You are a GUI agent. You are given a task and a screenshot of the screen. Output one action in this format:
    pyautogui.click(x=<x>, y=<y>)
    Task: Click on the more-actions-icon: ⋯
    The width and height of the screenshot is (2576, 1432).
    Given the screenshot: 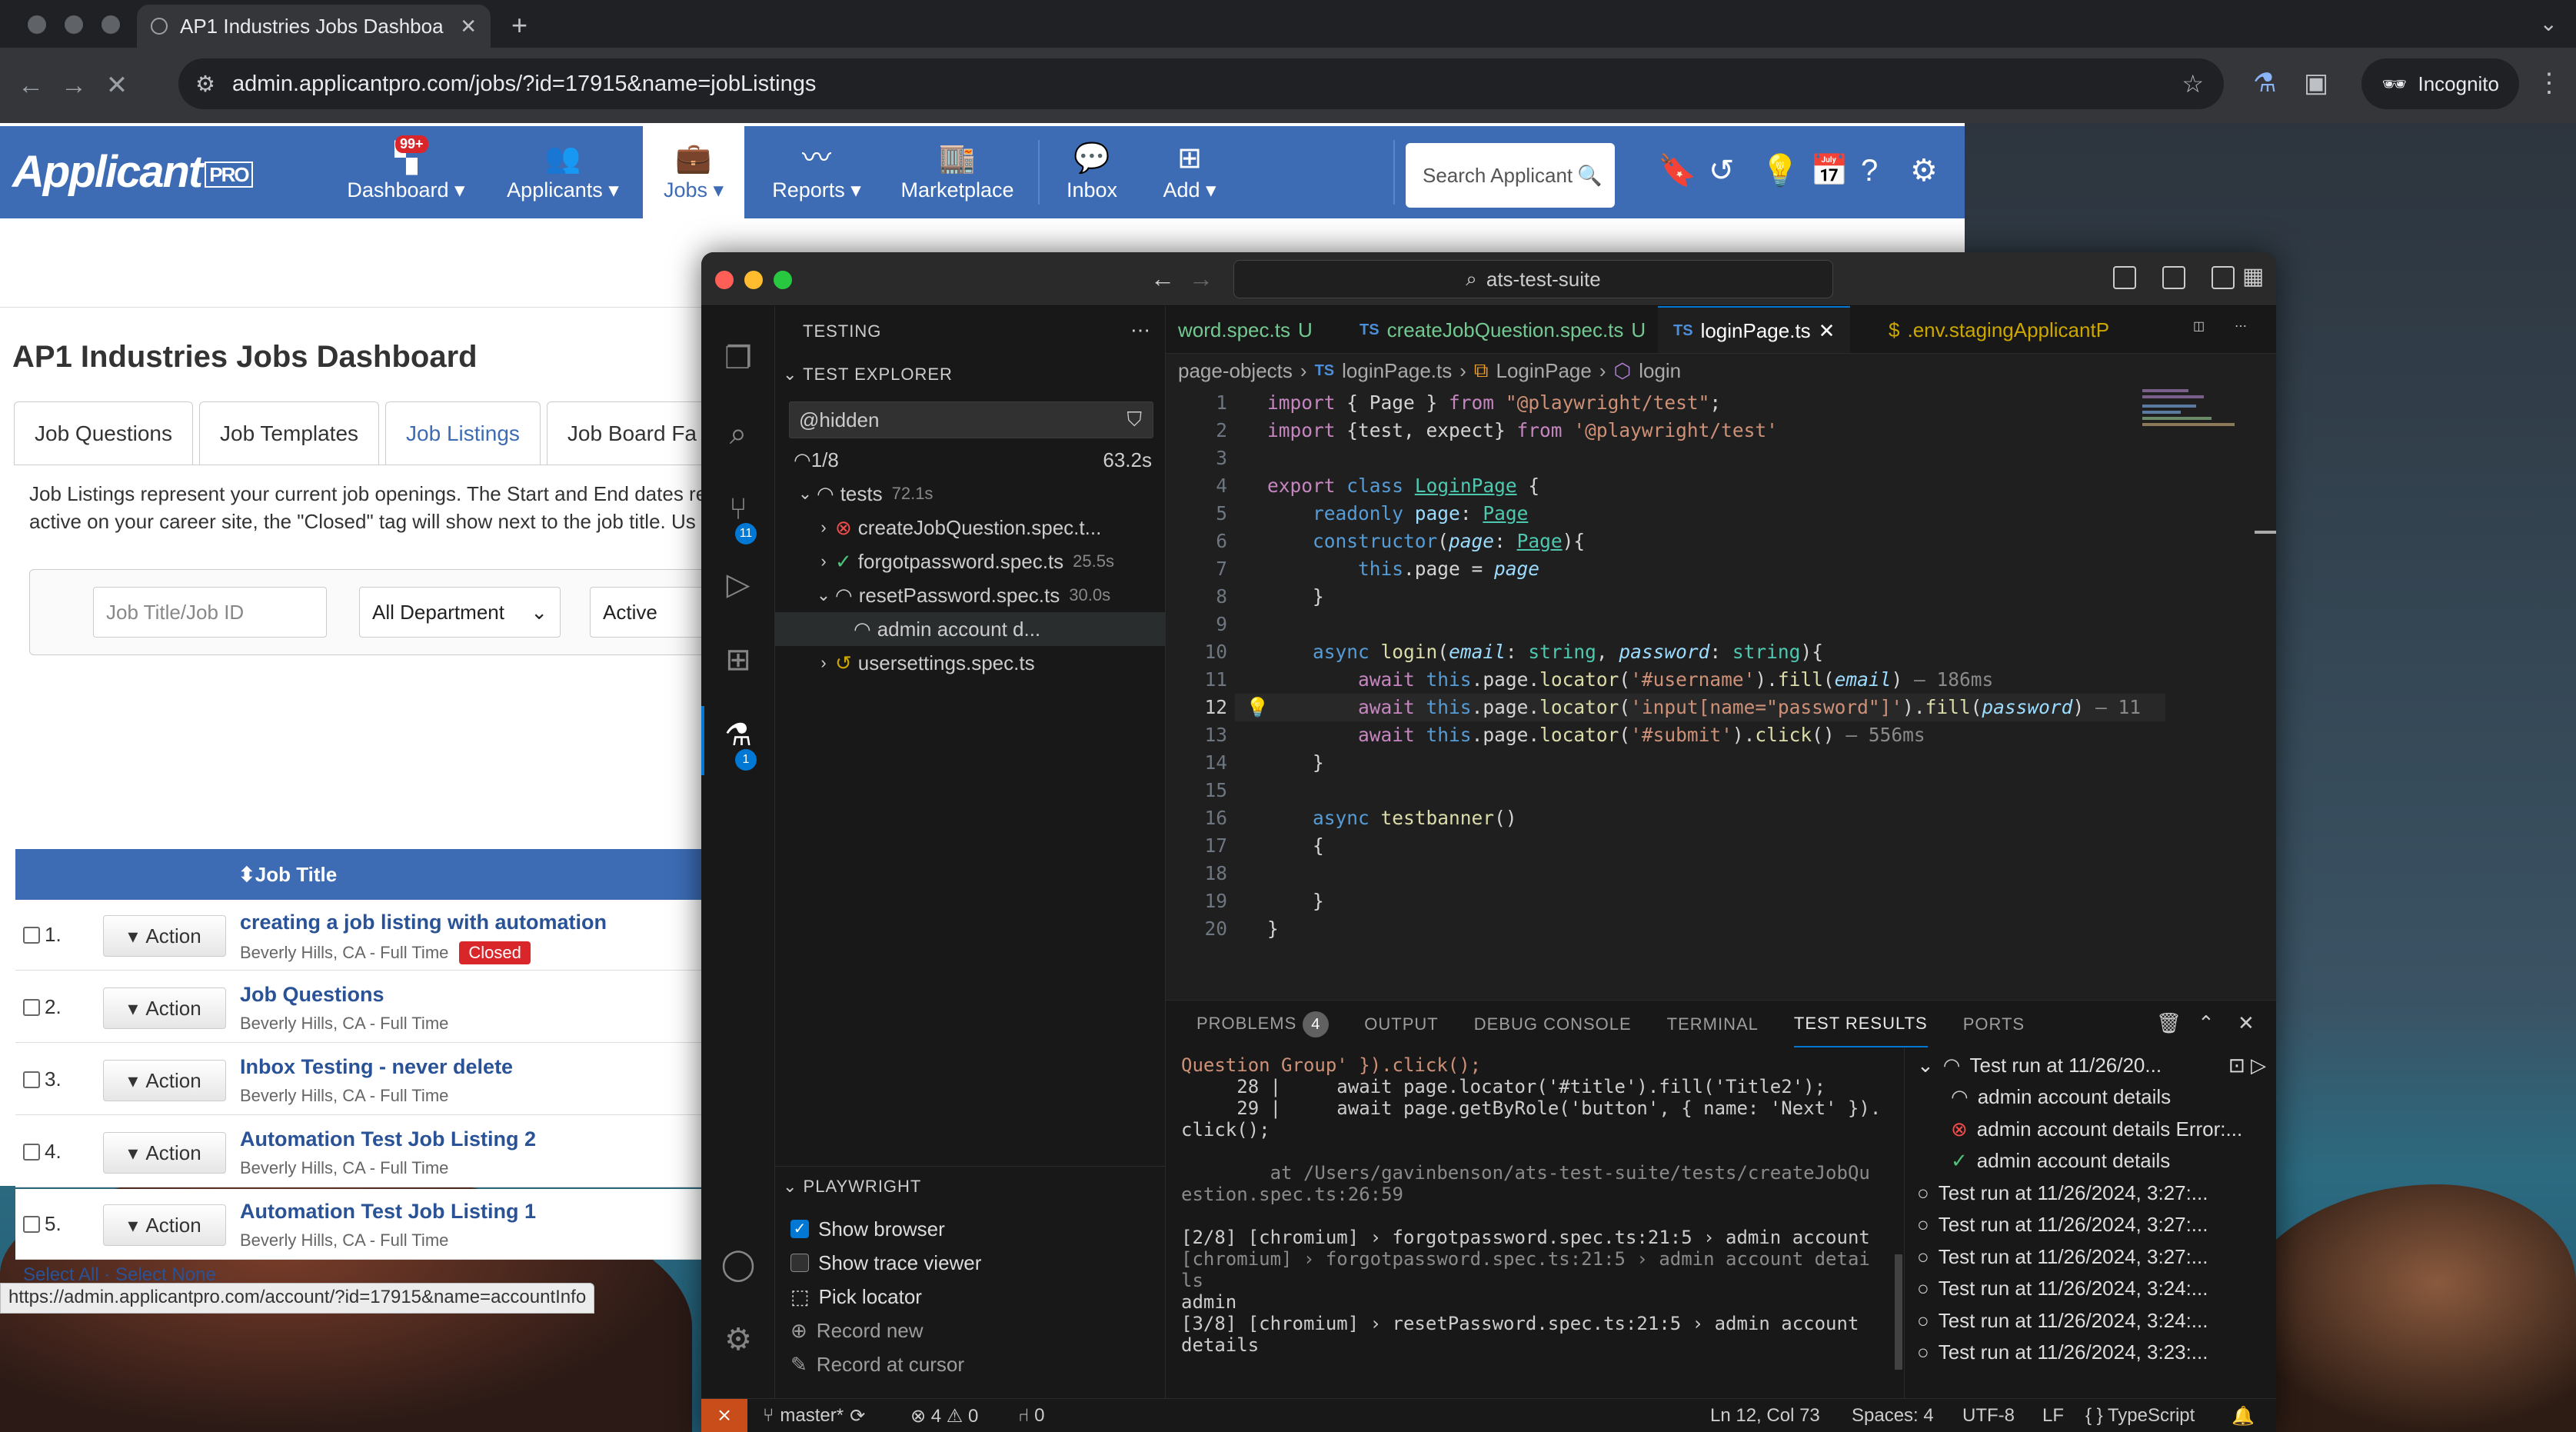 What is the action you would take?
    pyautogui.click(x=1140, y=330)
    